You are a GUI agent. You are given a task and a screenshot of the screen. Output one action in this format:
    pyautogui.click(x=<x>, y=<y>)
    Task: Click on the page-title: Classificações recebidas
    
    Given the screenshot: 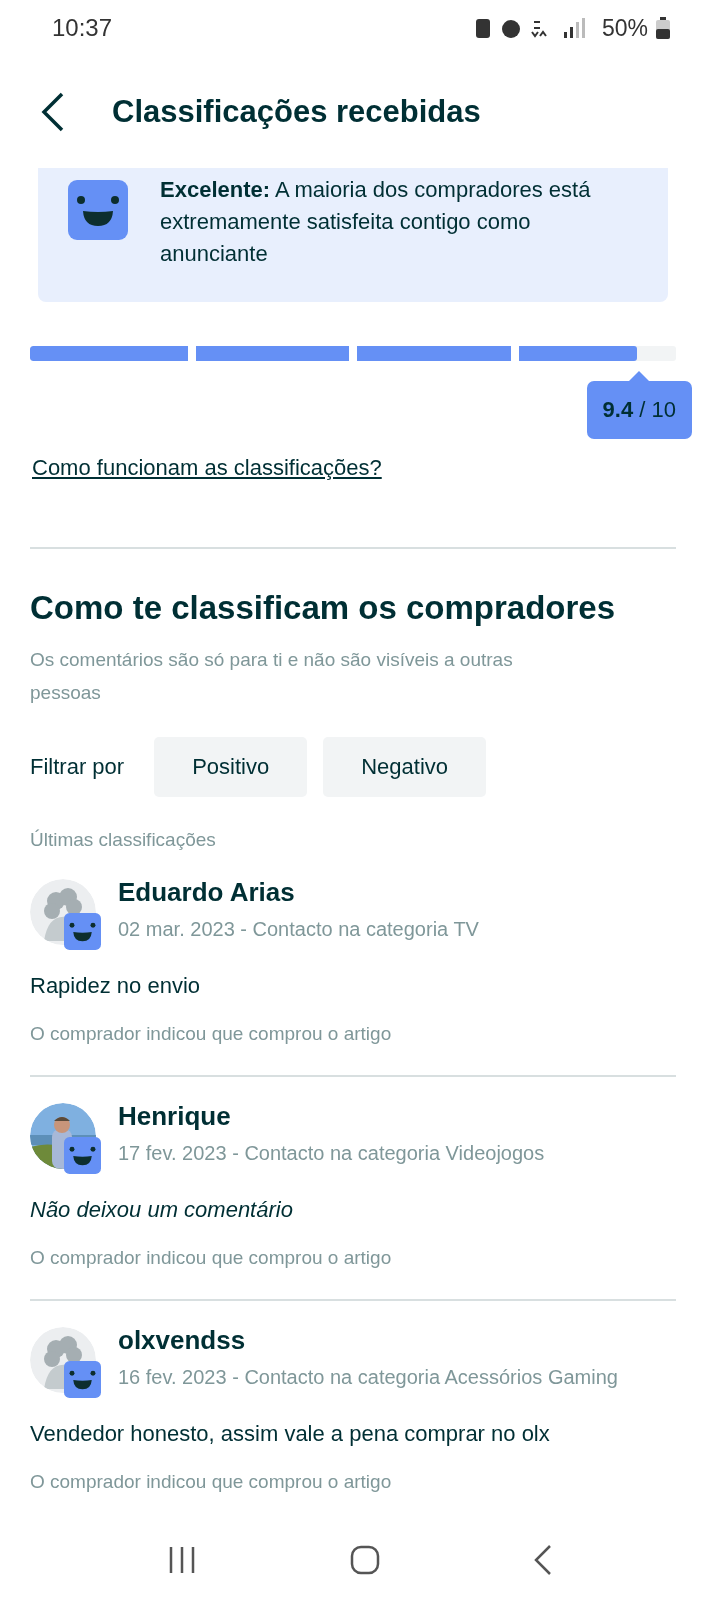 What is the action you would take?
    pyautogui.click(x=296, y=112)
    